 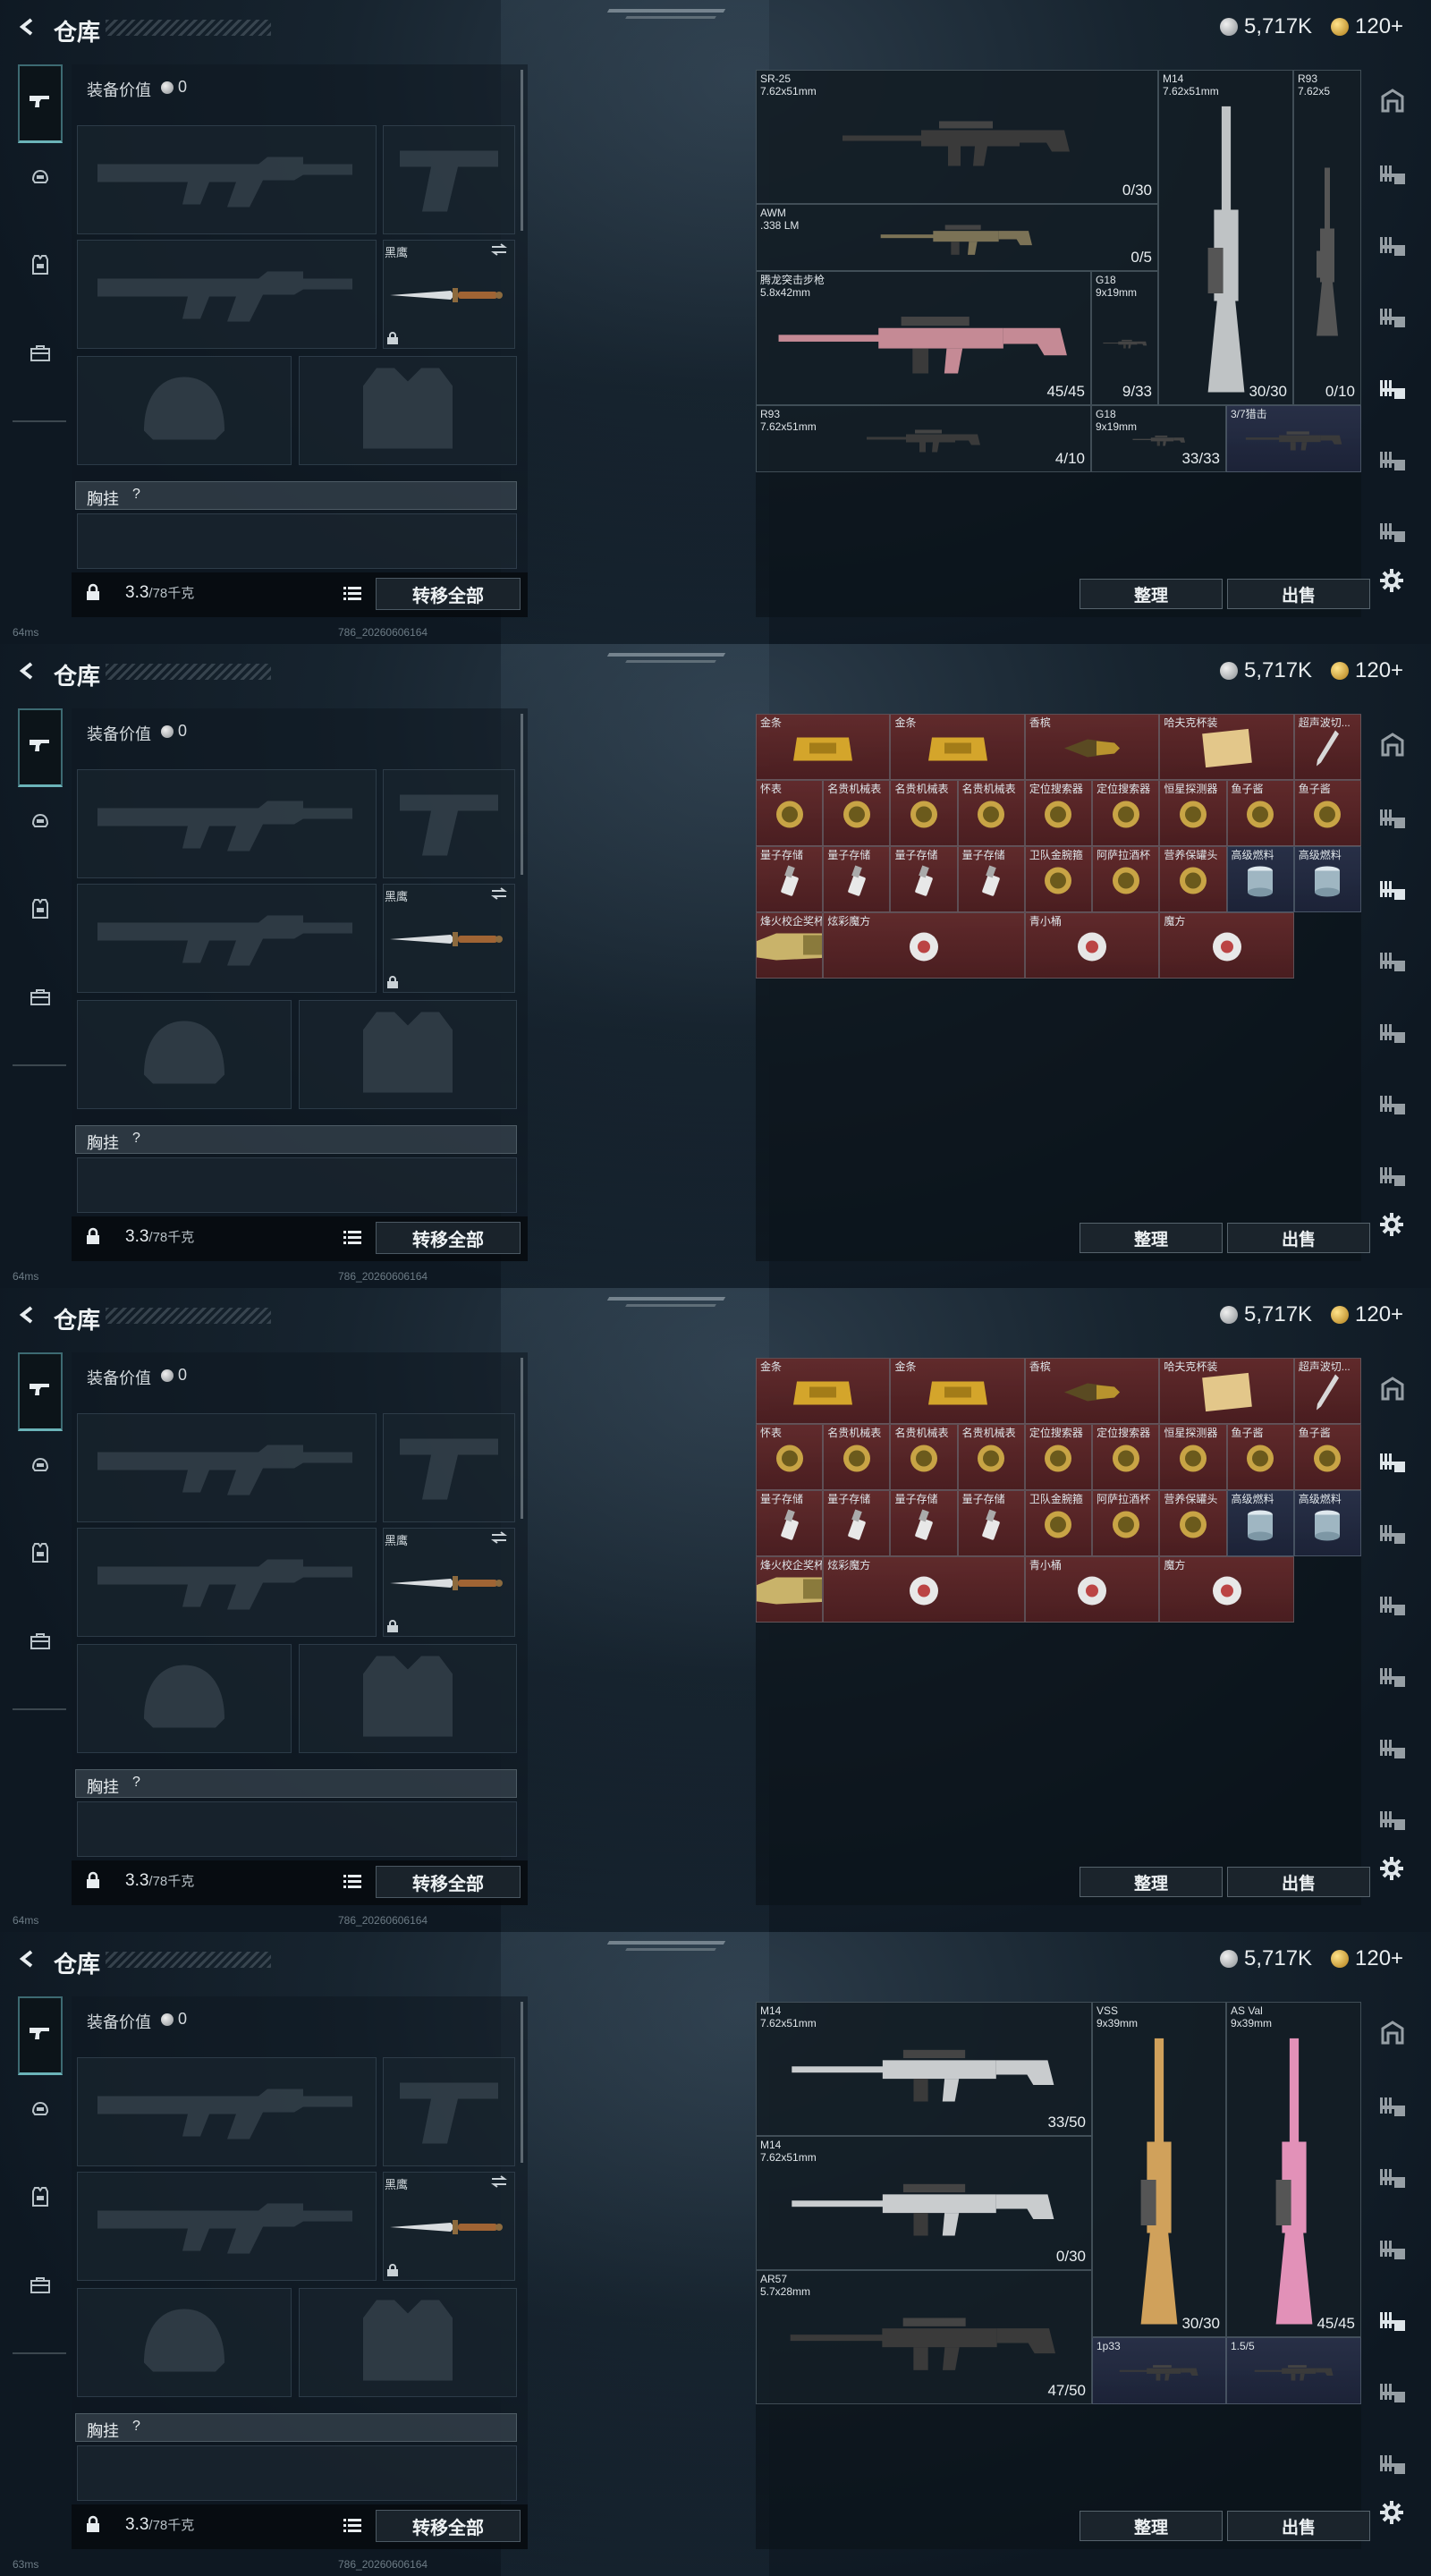 What do you see at coordinates (957, 137) in the screenshot?
I see `weapon-item: SR-25 7.62x51mm 0/30` at bounding box center [957, 137].